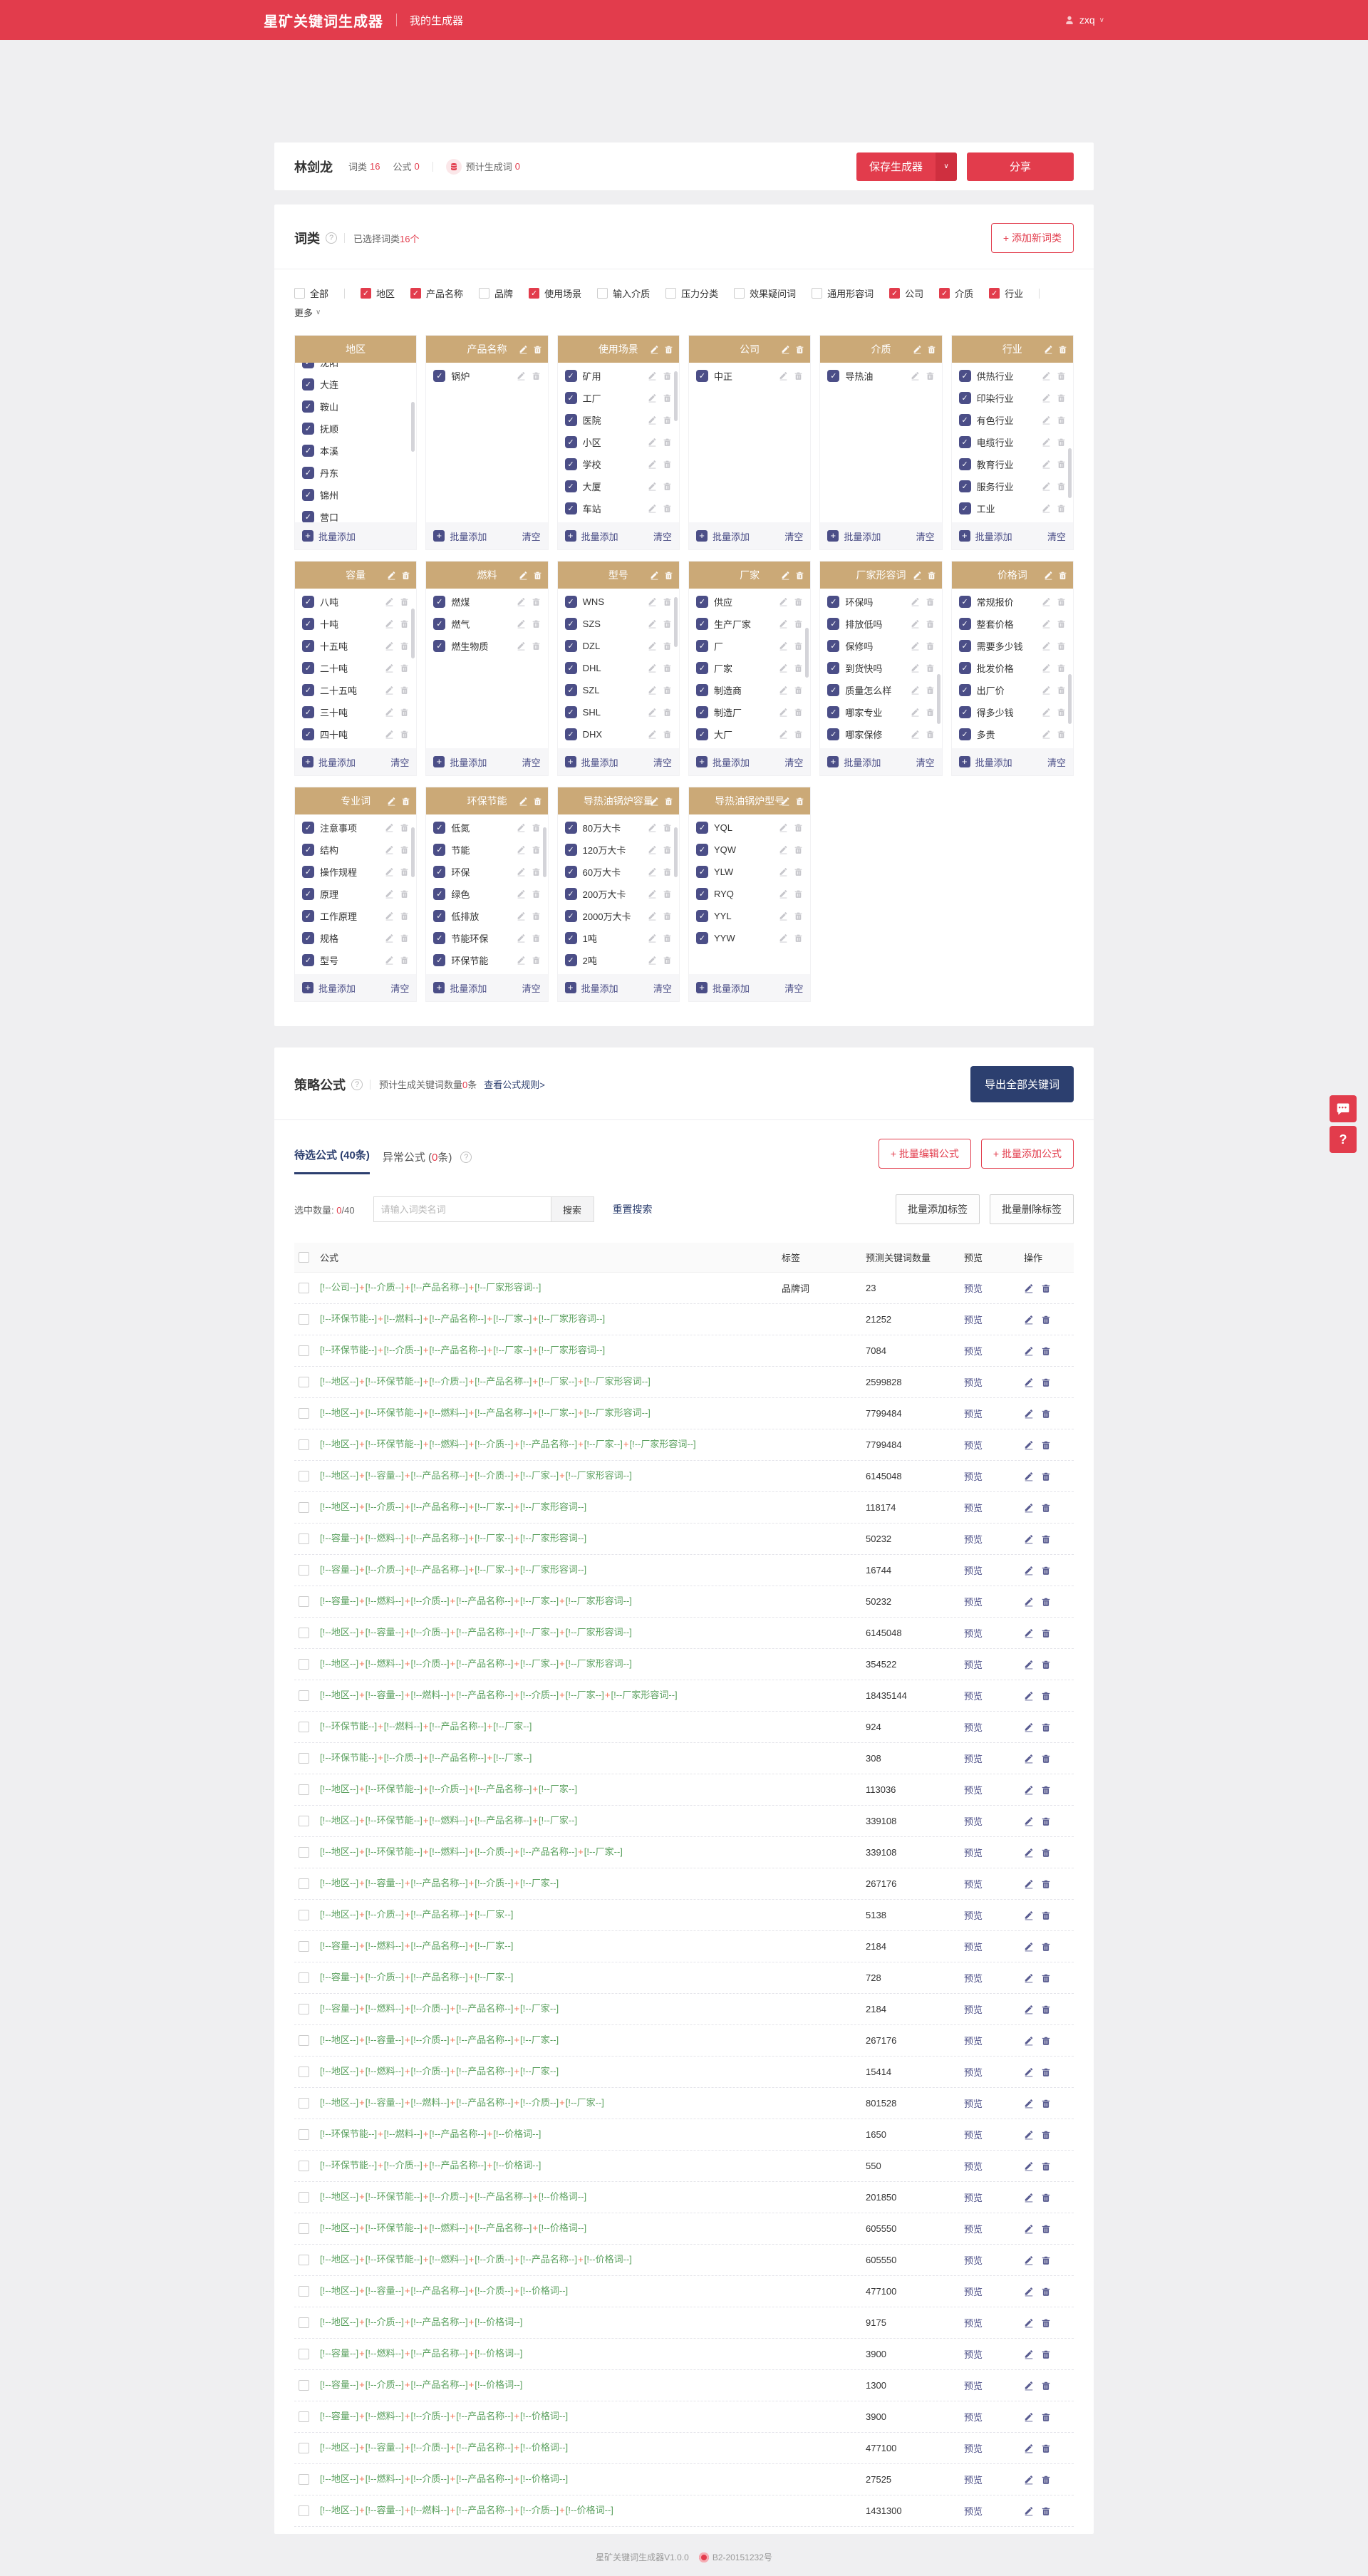  I want to click on card-word-list: ✓ 注意事项 ✓ 结构 ✓ 操作规程 ✓ 原理 ✓ 工作原理 ✓ 规格 ✓ 型号, so click(355, 894).